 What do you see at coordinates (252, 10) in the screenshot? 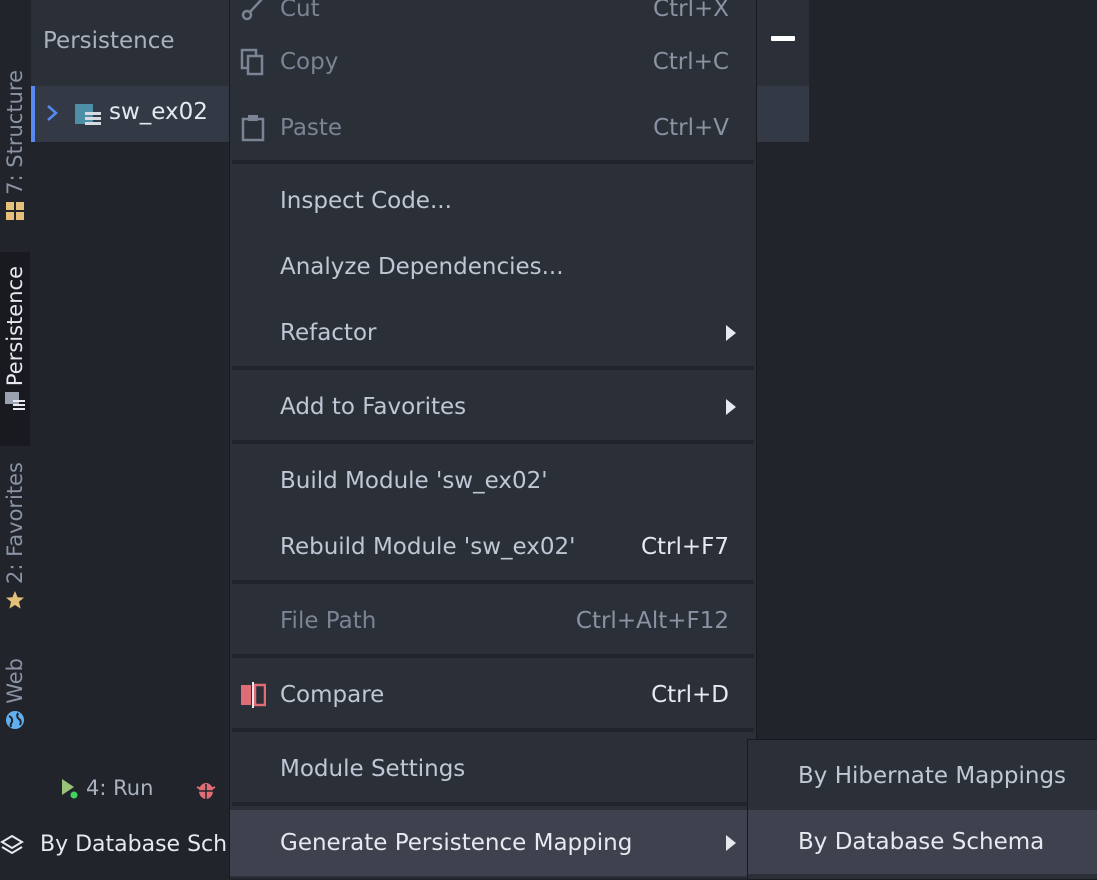
I see `cut-icon` at bounding box center [252, 10].